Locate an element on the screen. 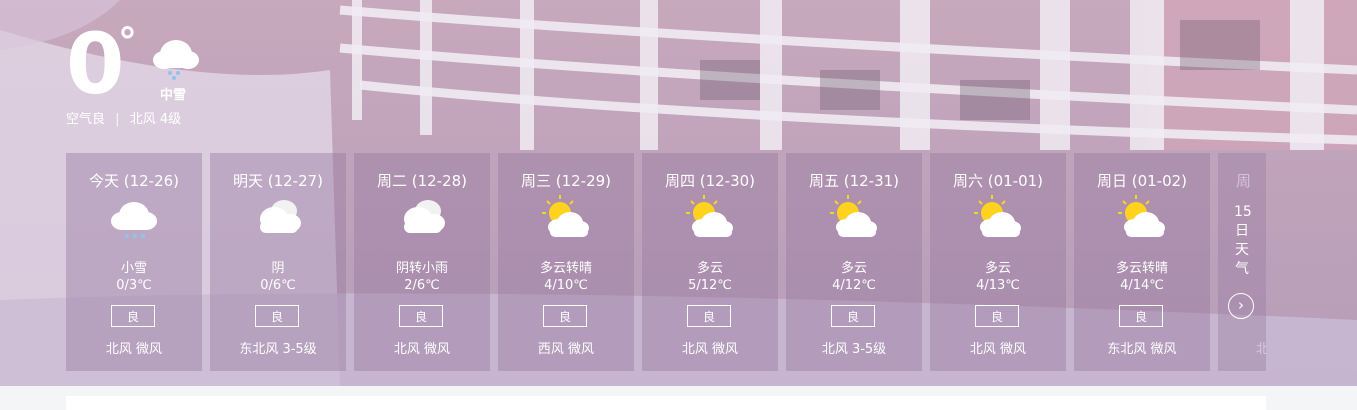  fifteen-day-label-part: 15 is located at coordinates (1243, 212).